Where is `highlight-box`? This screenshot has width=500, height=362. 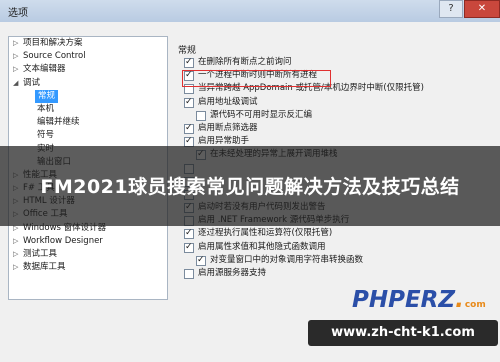 highlight-box is located at coordinates (256, 78).